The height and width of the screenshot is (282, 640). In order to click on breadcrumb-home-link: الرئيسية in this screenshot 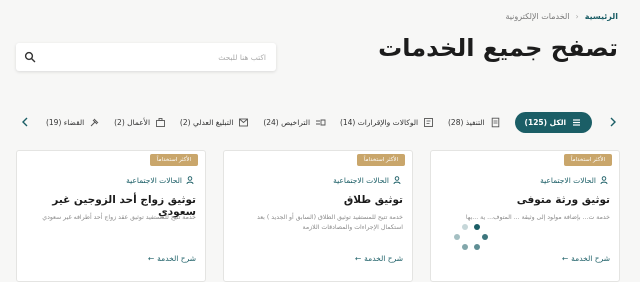, I will do `click(601, 16)`.